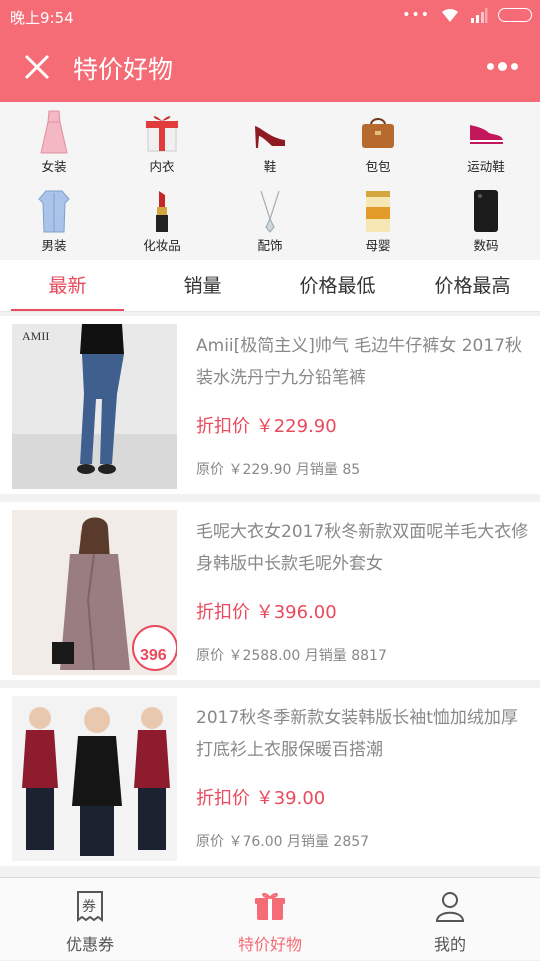 This screenshot has height=961, width=540. Describe the element at coordinates (266, 612) in the screenshot. I see `product-discount-price: 折扣价 ￥396.00` at that location.